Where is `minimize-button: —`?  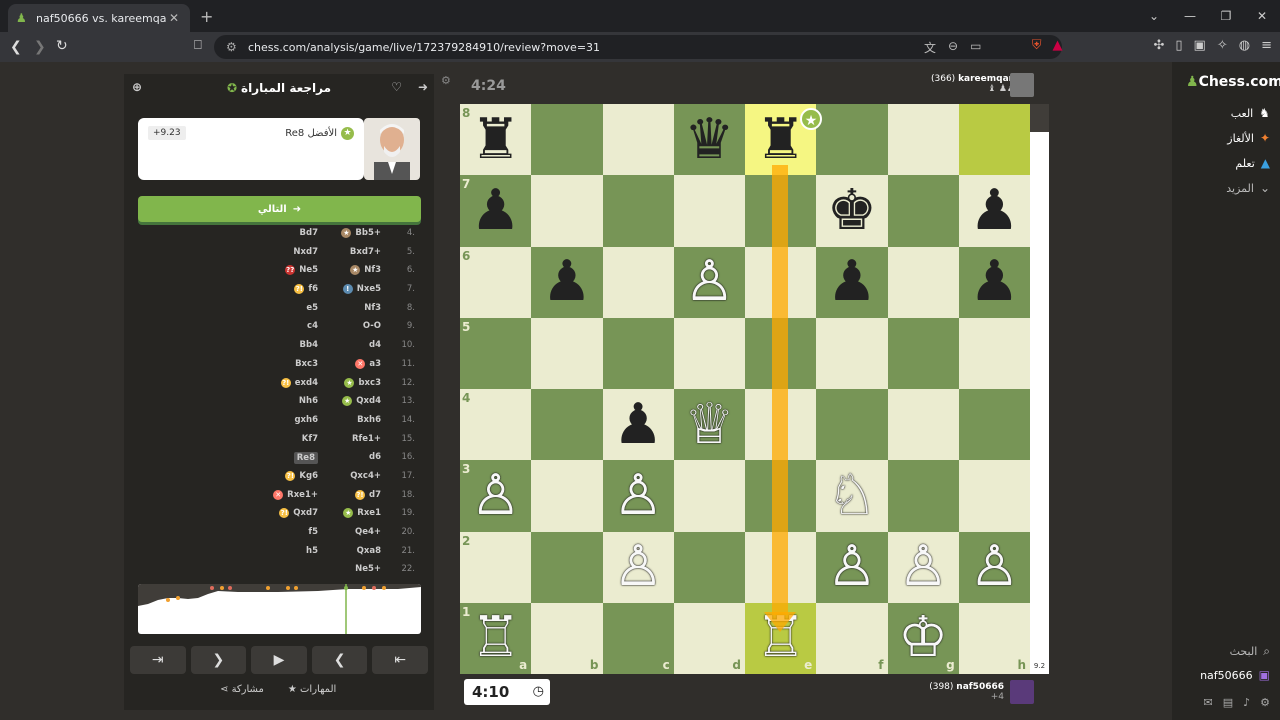 minimize-button: — is located at coordinates (1190, 16).